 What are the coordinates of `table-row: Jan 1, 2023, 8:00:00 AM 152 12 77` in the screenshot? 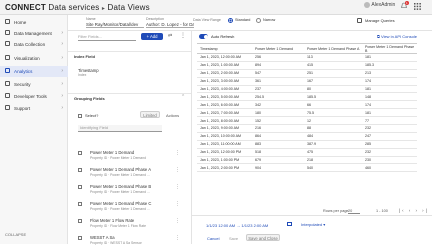 It's located at (307, 121).